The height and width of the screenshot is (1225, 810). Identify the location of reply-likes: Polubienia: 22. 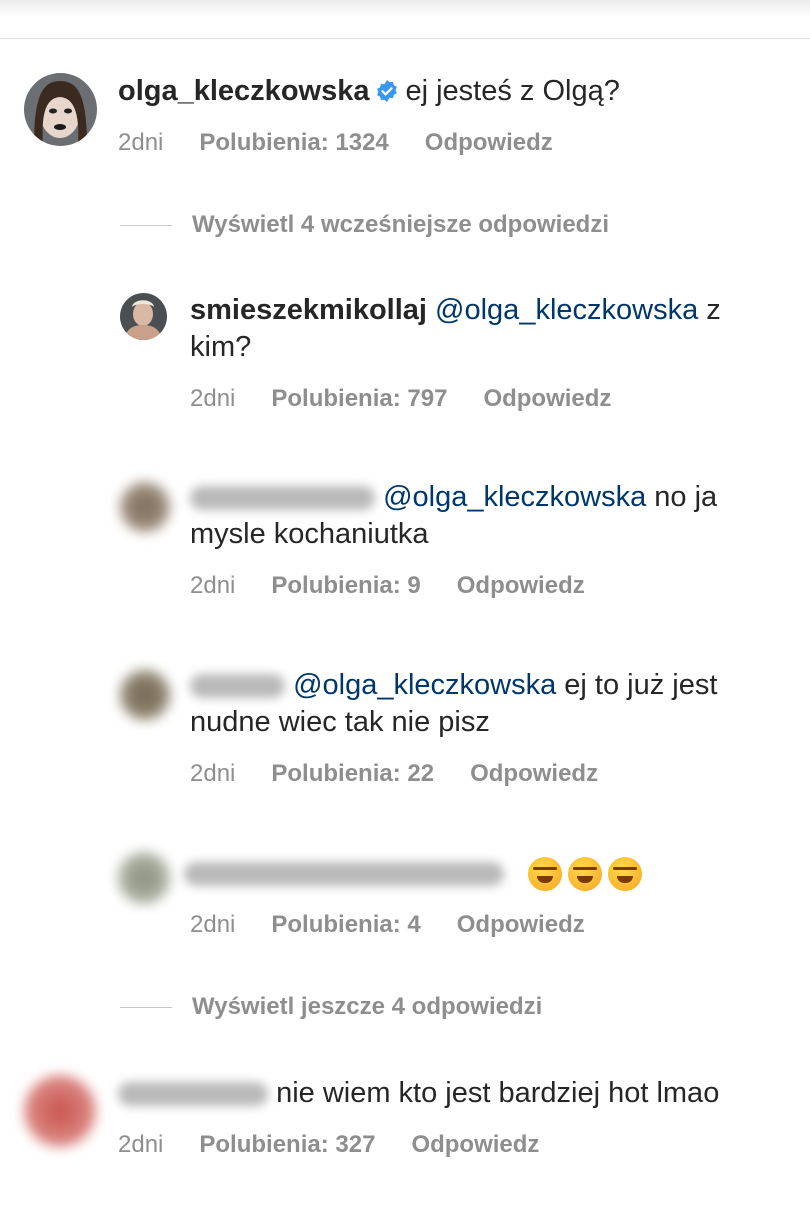
(352, 773).